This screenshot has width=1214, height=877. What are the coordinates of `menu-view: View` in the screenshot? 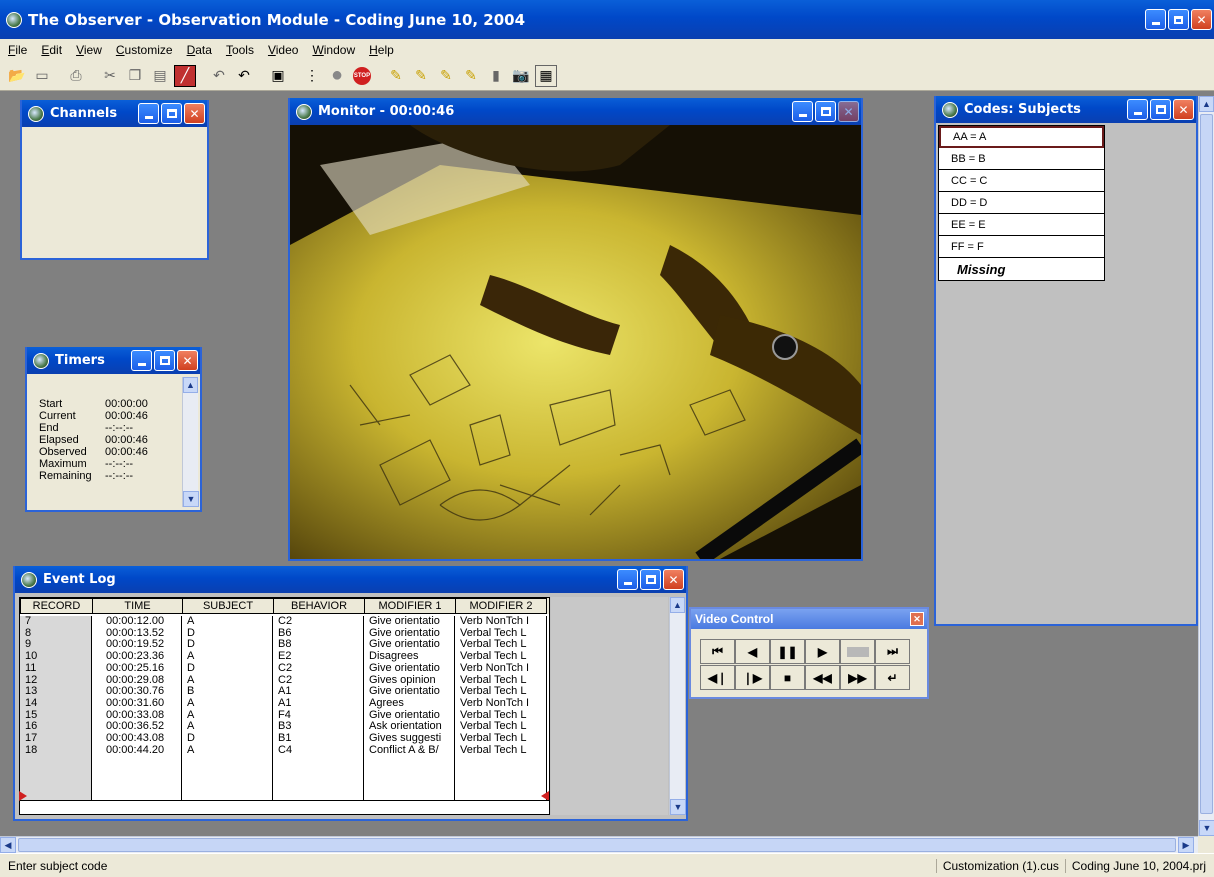 It's located at (89, 50).